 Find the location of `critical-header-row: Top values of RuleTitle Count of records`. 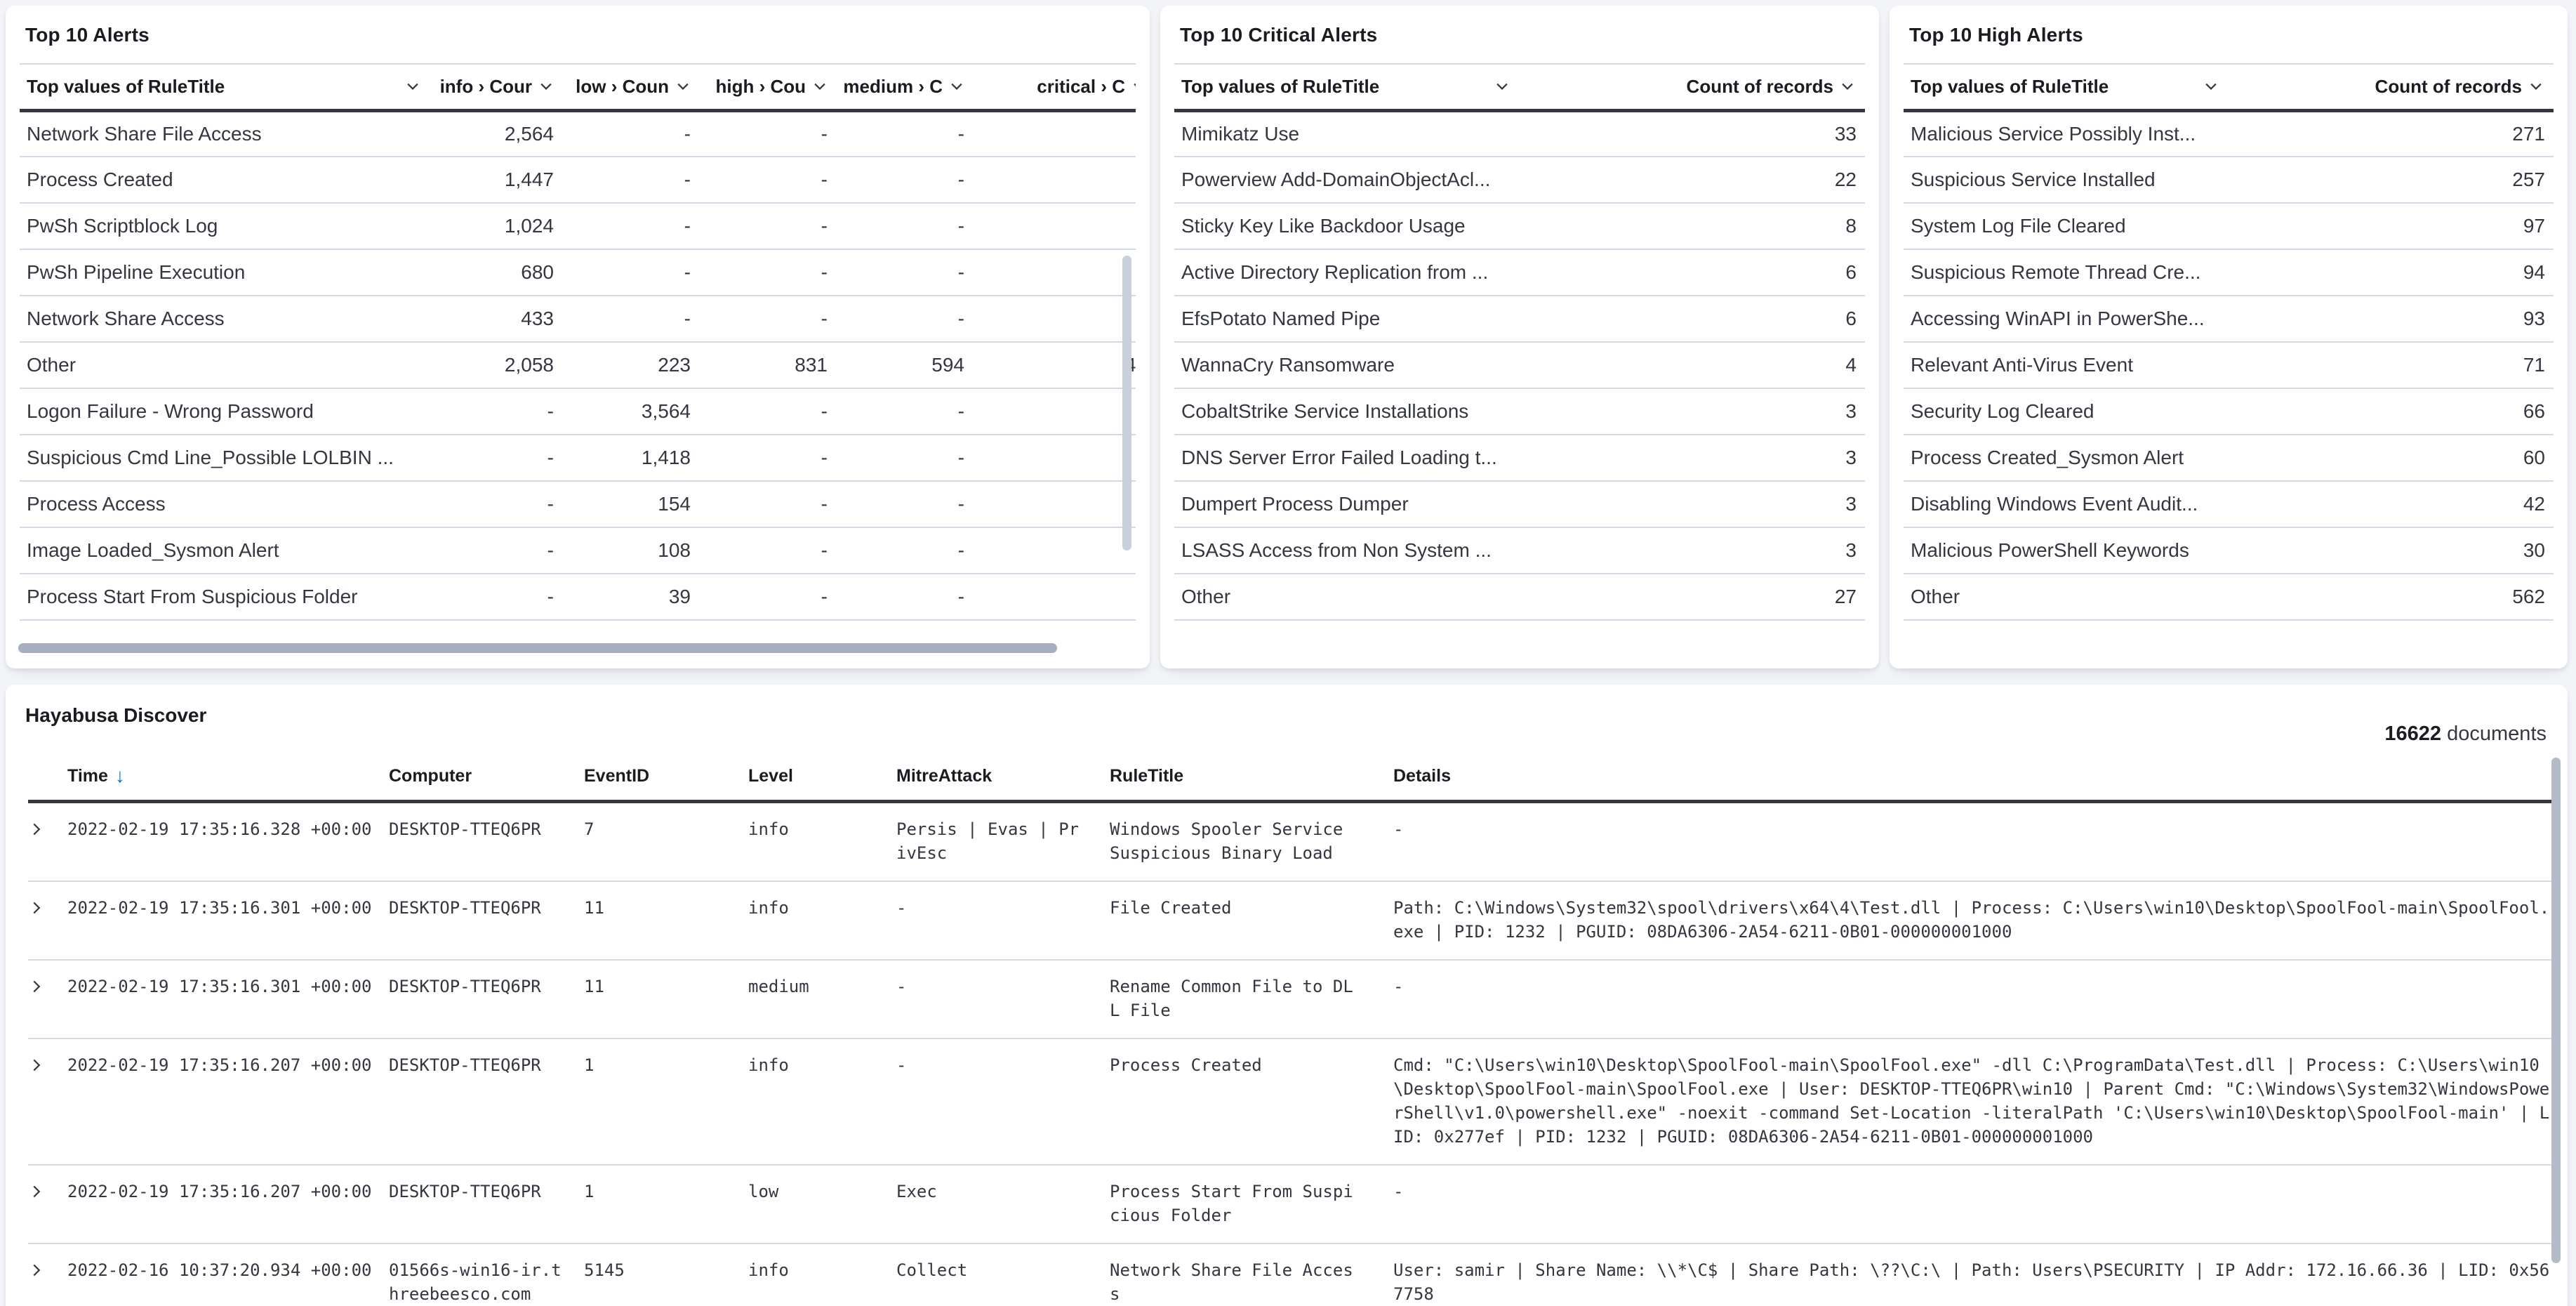

critical-header-row: Top values of RuleTitle Count of records is located at coordinates (1520, 87).